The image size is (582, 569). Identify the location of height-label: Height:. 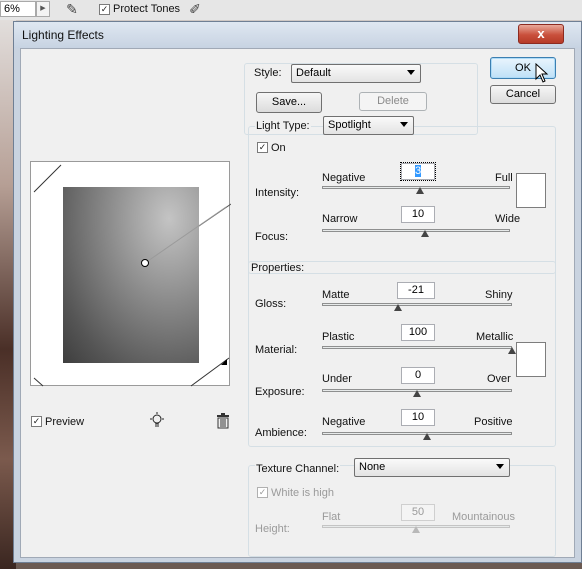
(272, 529).